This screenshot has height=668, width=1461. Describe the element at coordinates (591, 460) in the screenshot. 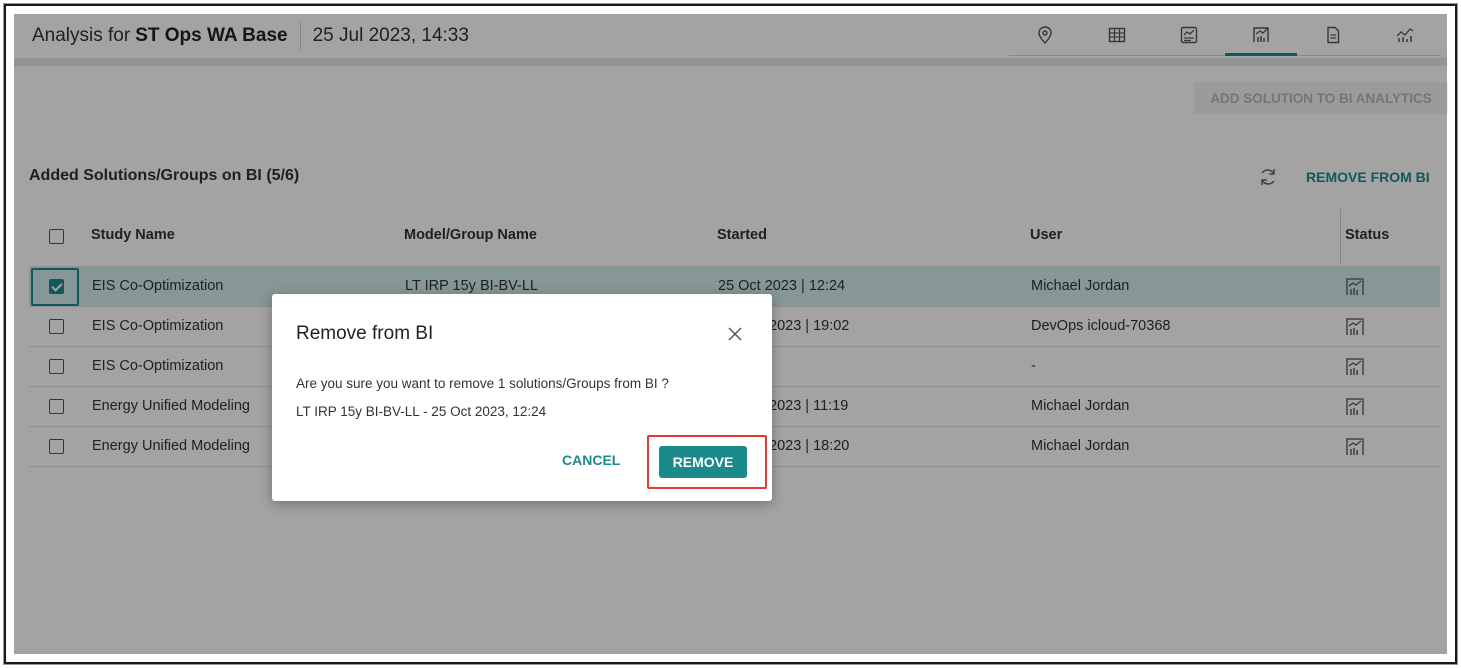

I see `cancel-button: CANCEL` at that location.